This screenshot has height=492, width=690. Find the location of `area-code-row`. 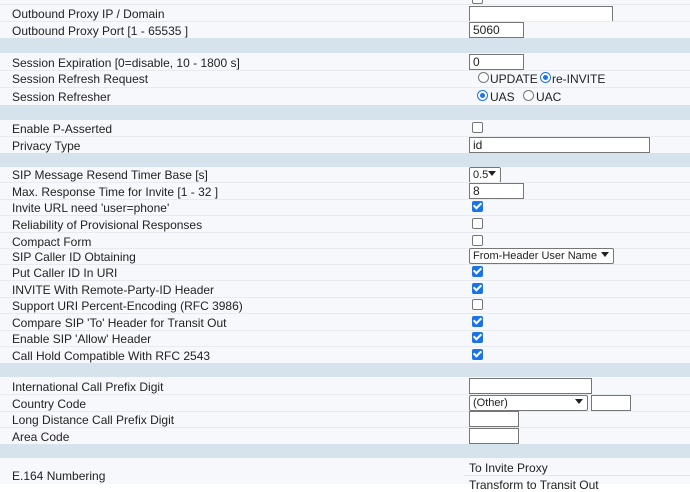

area-code-row is located at coordinates (345, 436).